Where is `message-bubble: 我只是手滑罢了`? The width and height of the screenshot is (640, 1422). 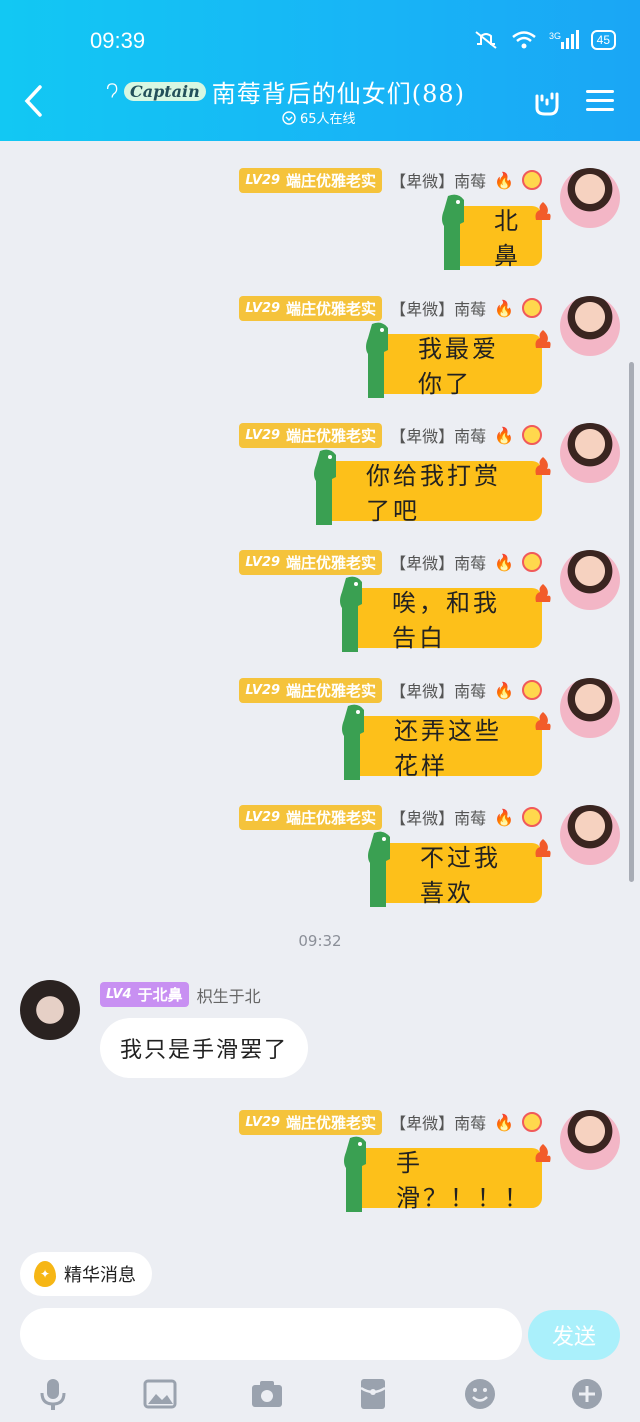
message-bubble: 我只是手滑罢了 is located at coordinates (204, 1048).